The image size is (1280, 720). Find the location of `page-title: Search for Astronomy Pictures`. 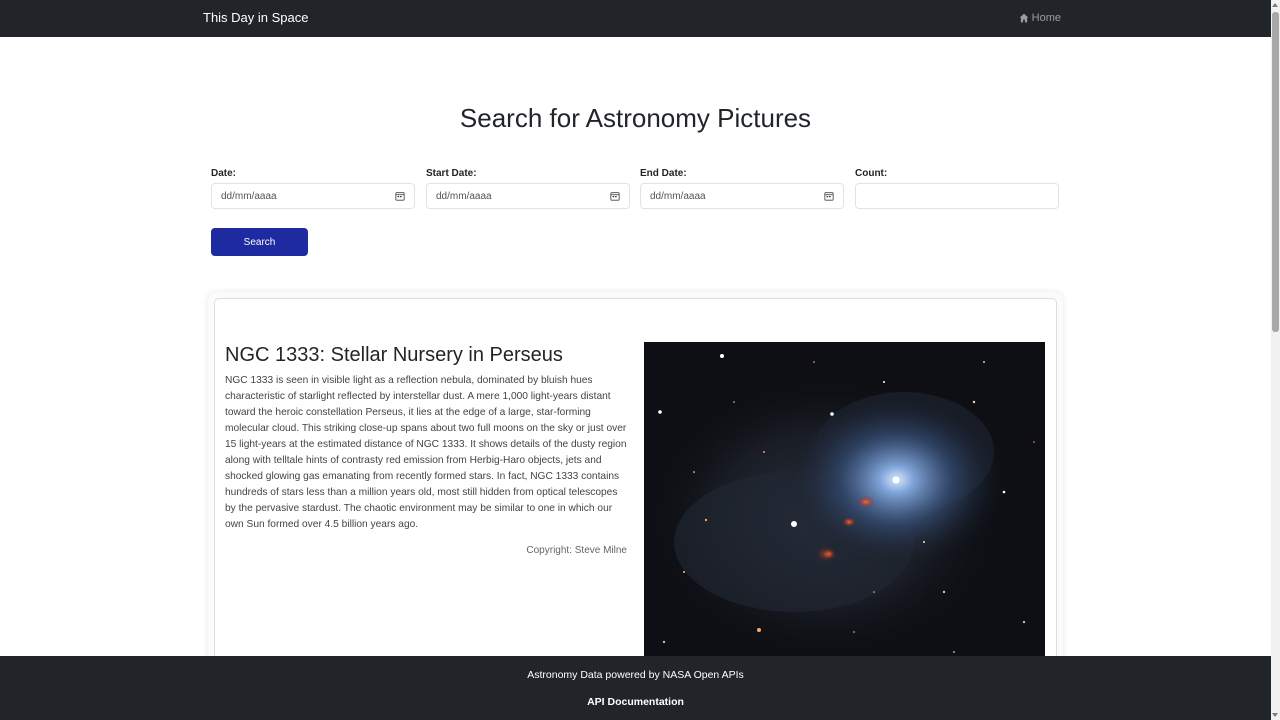

page-title: Search for Astronomy Pictures is located at coordinates (635, 118).